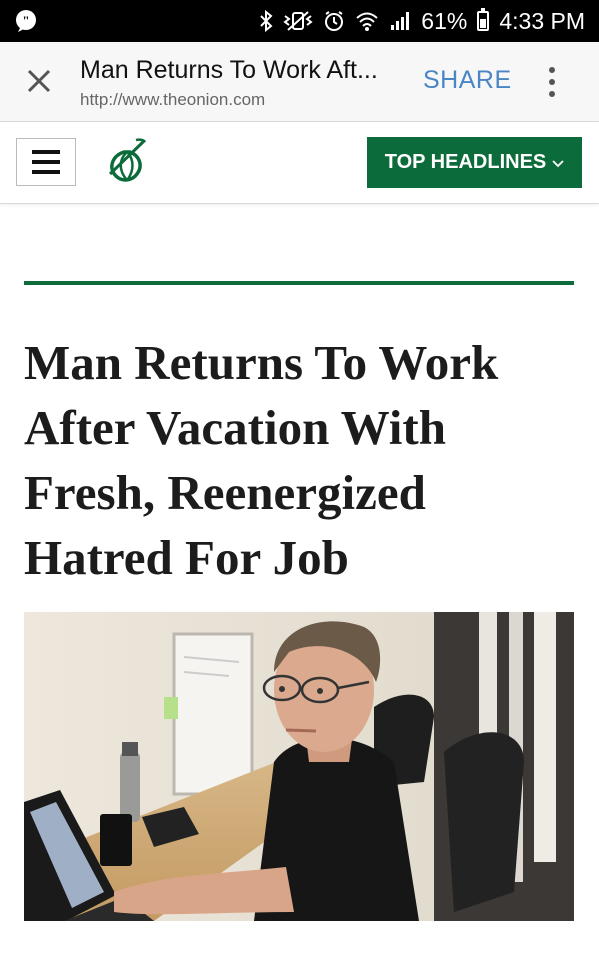  Describe the element at coordinates (467, 80) in the screenshot. I see `share-button: SHARE` at that location.